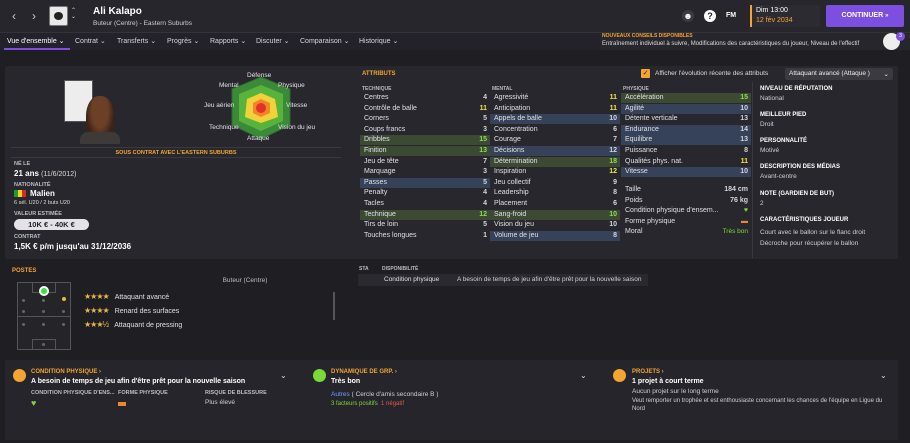 The image size is (910, 443). What do you see at coordinates (555, 225) in the screenshot?
I see `attribute-row: Vision du jeu 10` at bounding box center [555, 225].